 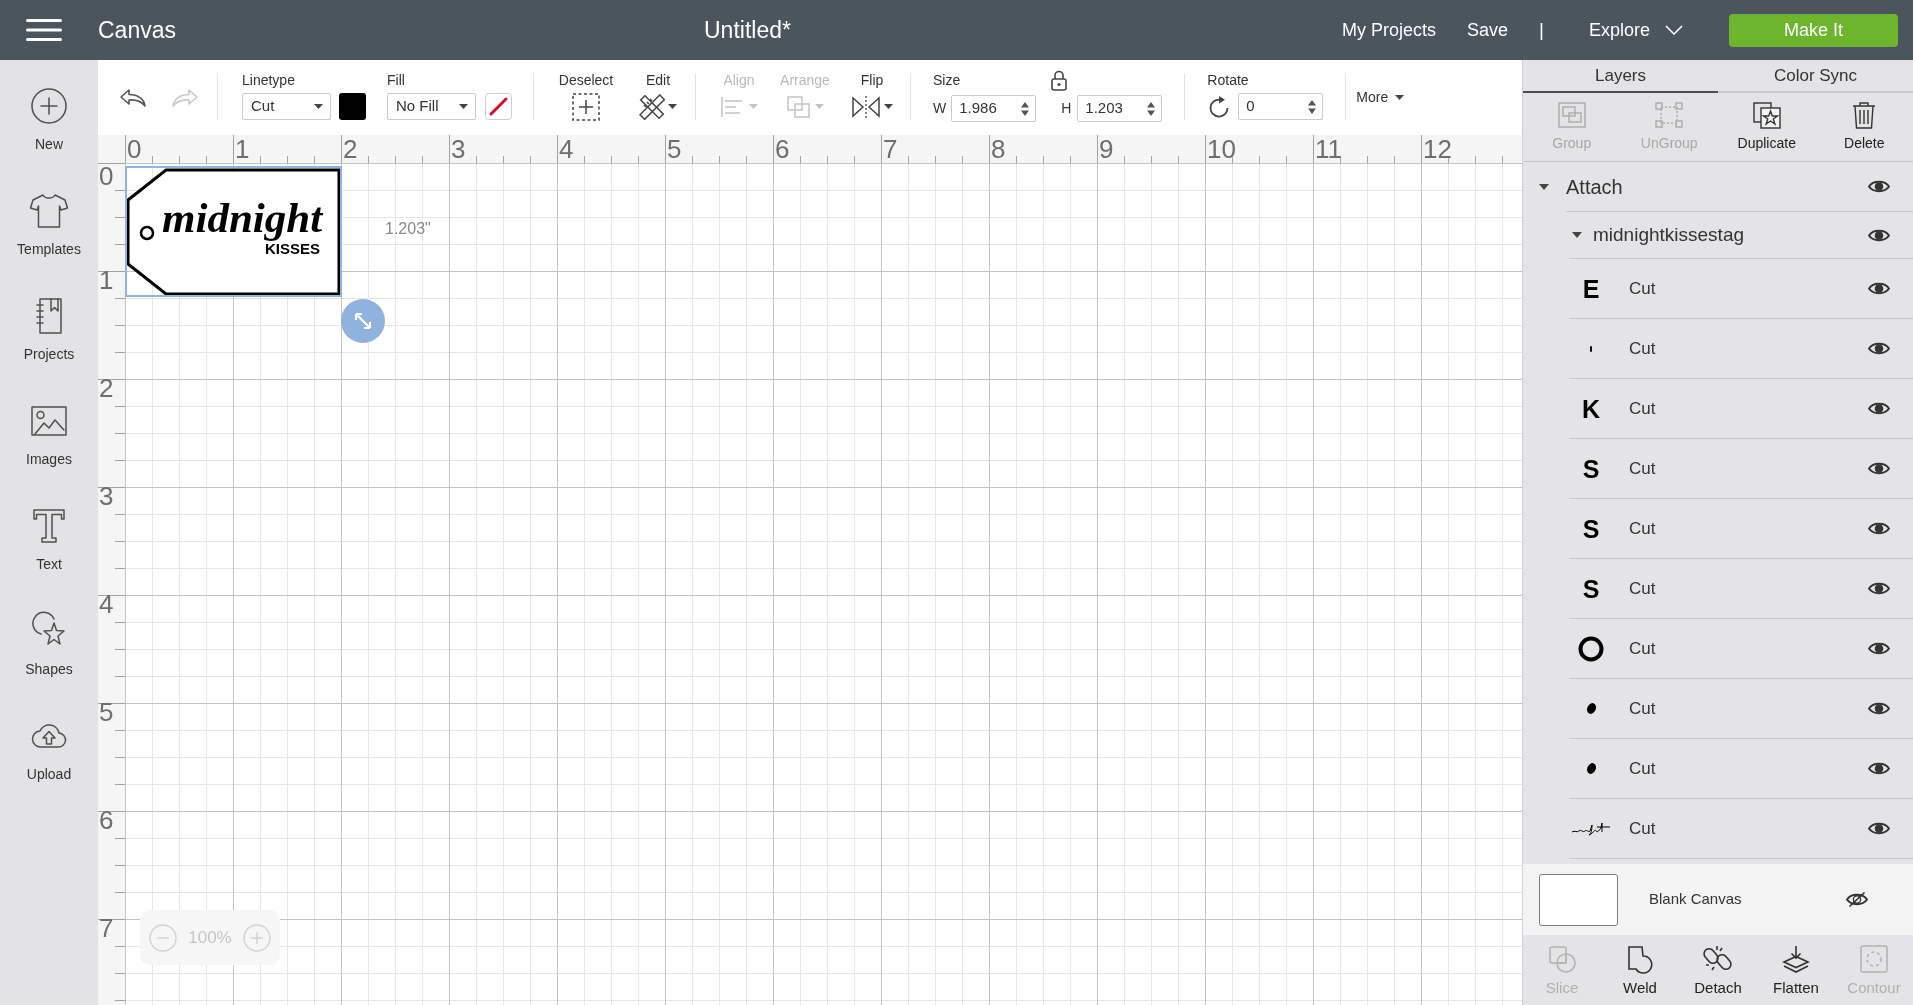 What do you see at coordinates (1815, 76) in the screenshot?
I see `panel-tab: Color Sync` at bounding box center [1815, 76].